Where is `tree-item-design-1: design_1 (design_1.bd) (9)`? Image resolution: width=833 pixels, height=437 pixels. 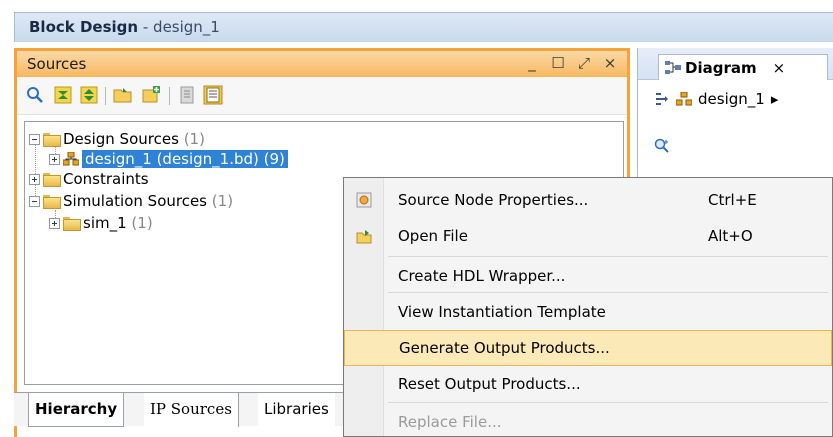 tree-item-design-1: design_1 (design_1.bd) (9) is located at coordinates (168, 159).